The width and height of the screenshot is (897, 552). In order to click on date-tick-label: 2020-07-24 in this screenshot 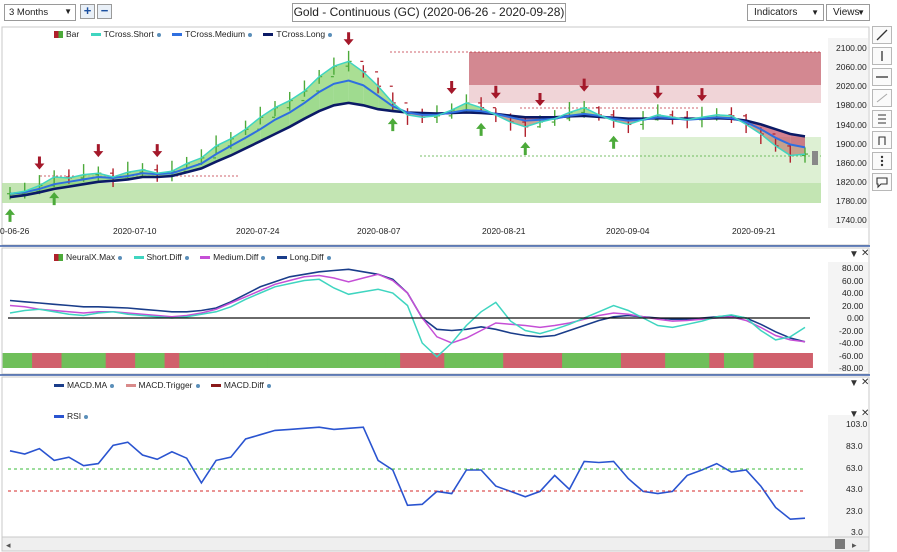, I will do `click(258, 231)`.